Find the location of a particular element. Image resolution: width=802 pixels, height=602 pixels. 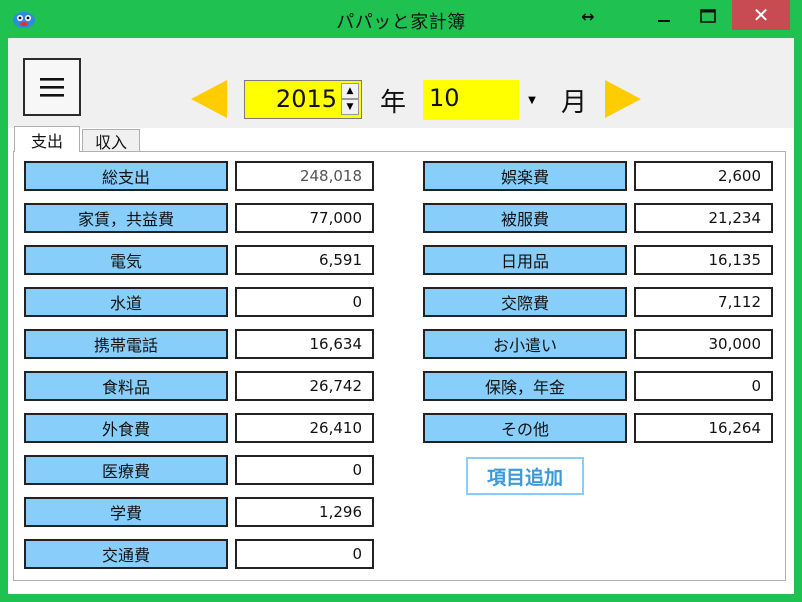

spin-down-icon: ▼ is located at coordinates (350, 107).